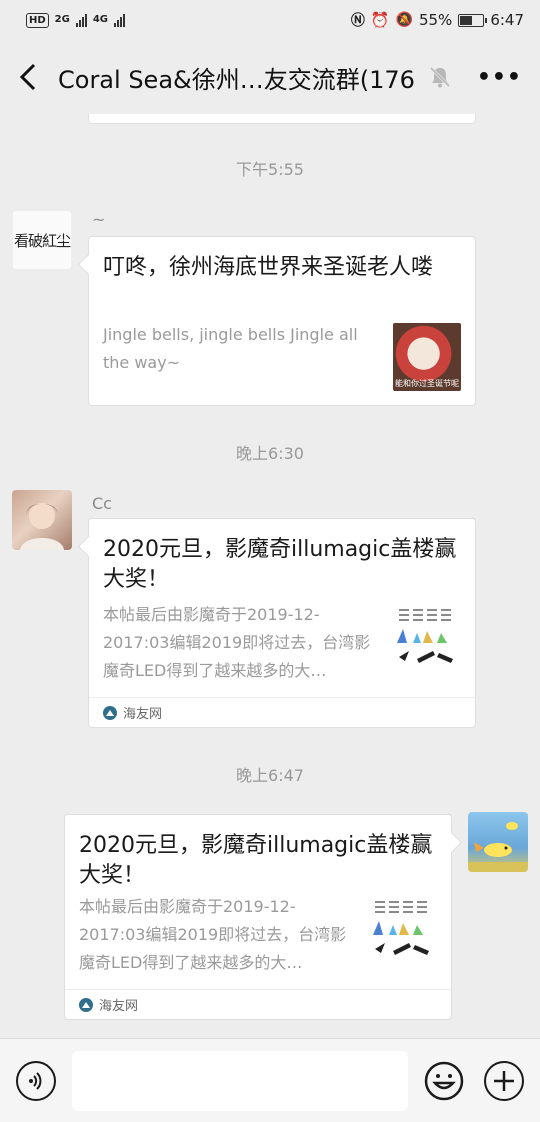 This screenshot has width=540, height=1122. Describe the element at coordinates (499, 77) in the screenshot. I see `more-button: •••` at that location.